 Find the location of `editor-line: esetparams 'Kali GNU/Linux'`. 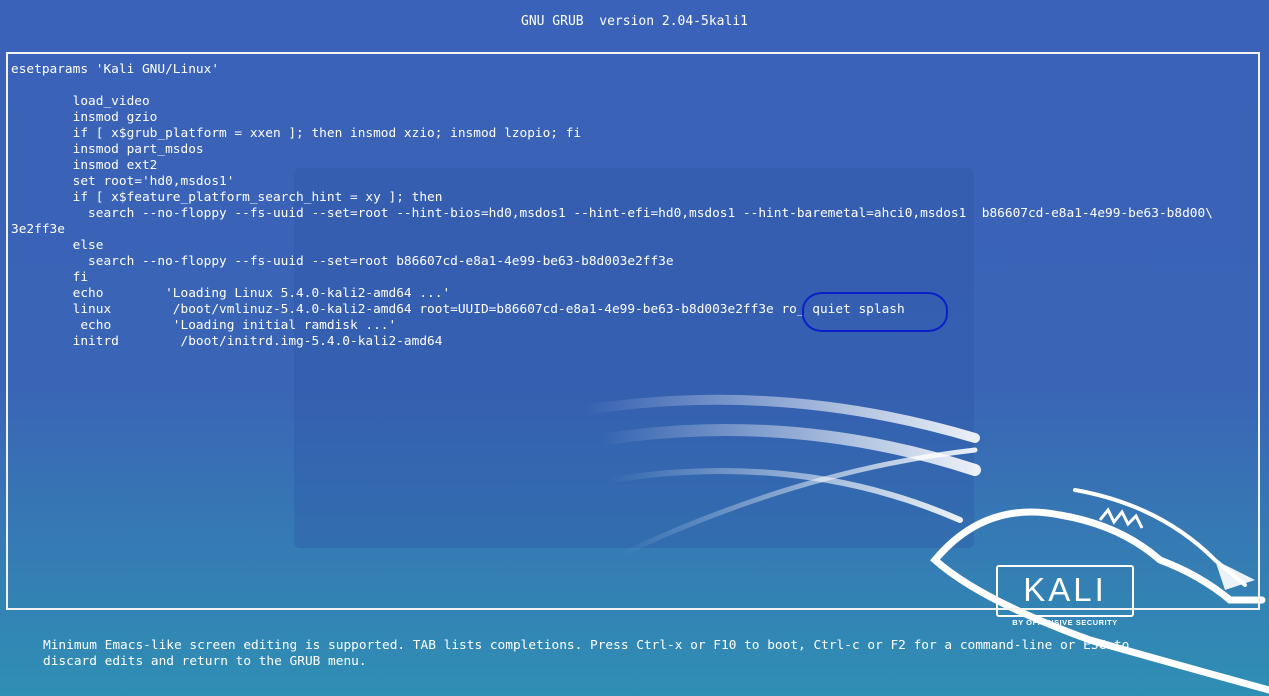

editor-line: esetparams 'Kali GNU/Linux' is located at coordinates (612, 70).